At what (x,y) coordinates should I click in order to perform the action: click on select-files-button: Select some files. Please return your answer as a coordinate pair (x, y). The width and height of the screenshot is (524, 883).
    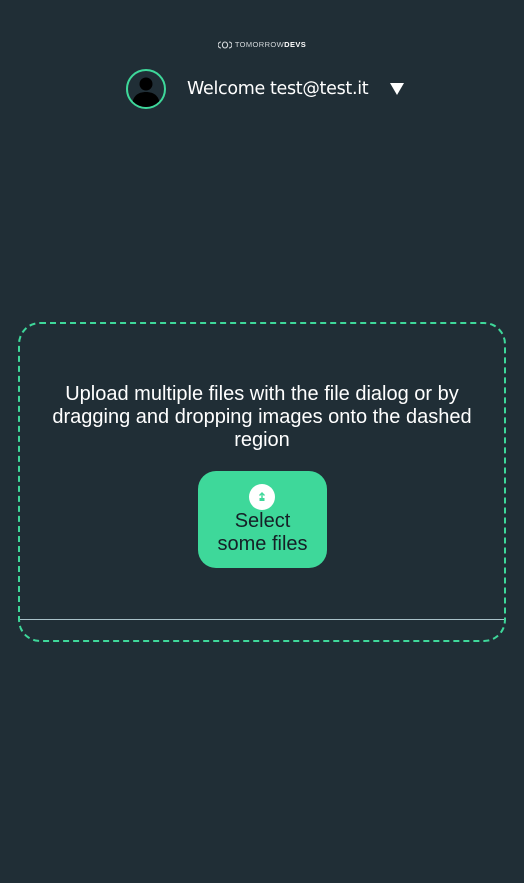
    Looking at the image, I should click on (262, 519).